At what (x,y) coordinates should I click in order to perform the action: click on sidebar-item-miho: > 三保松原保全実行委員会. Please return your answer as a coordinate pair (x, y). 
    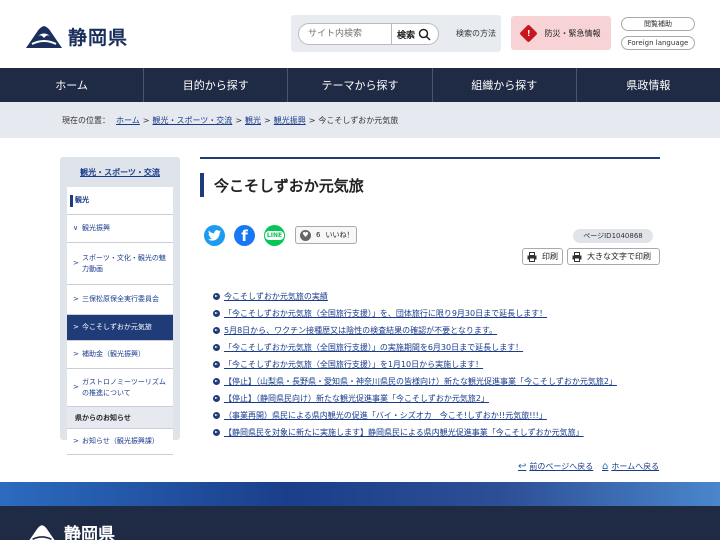
    Looking at the image, I should click on (120, 300).